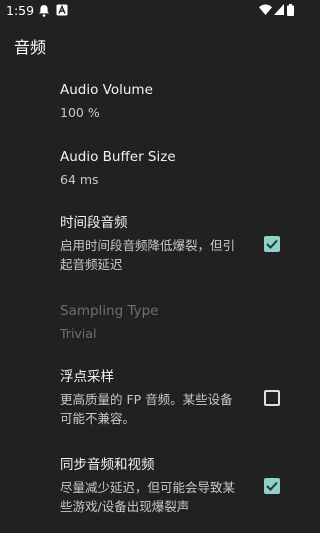 This screenshot has height=533, width=320. What do you see at coordinates (272, 398) in the screenshot?
I see `float-sampling-checkbox` at bounding box center [272, 398].